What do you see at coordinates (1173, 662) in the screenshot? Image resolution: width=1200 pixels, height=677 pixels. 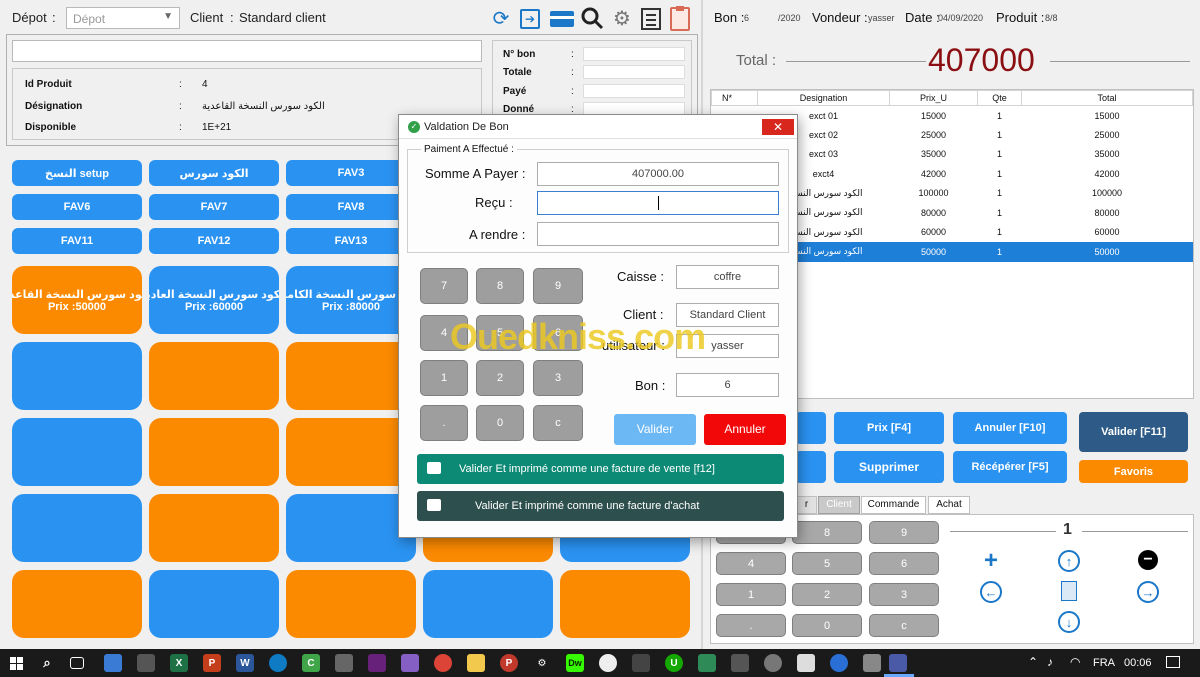 I see `notification-icon` at bounding box center [1173, 662].